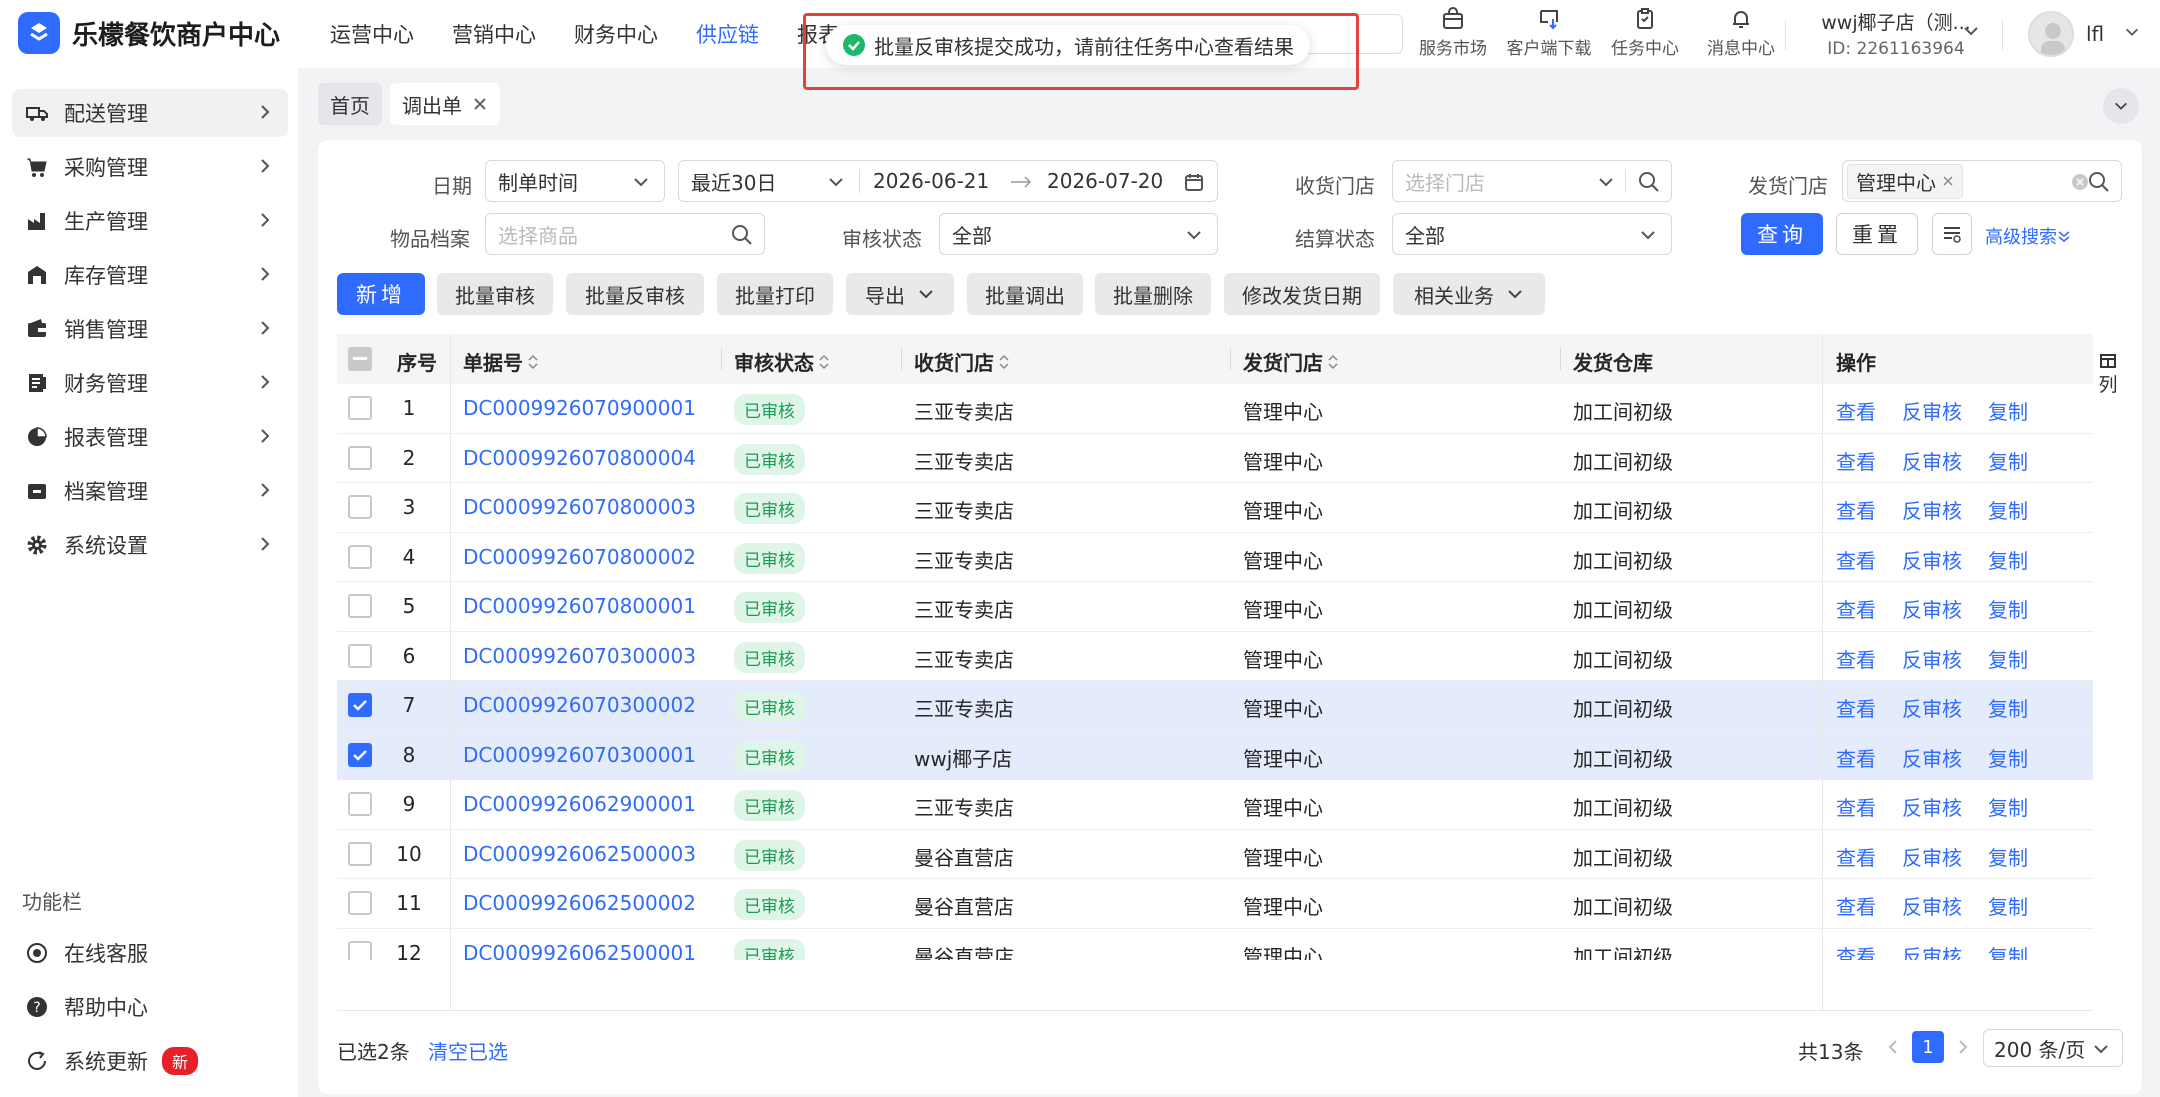  What do you see at coordinates (635, 294) in the screenshot?
I see `batch-unaudit-button: 批量反审核` at bounding box center [635, 294].